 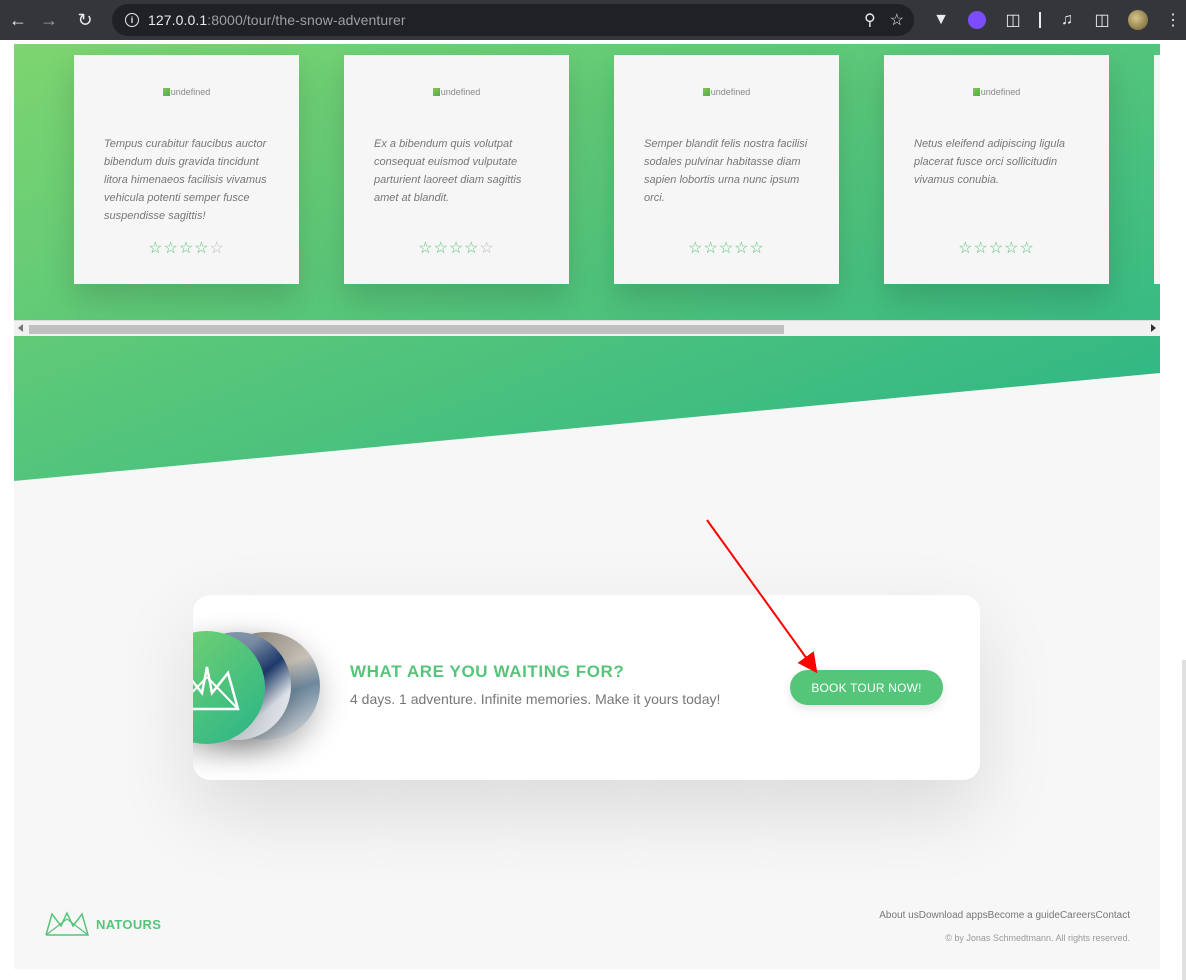 What do you see at coordinates (487, 671) in the screenshot?
I see `cta-title: WHAT ARE YOU WAITING FOR?` at bounding box center [487, 671].